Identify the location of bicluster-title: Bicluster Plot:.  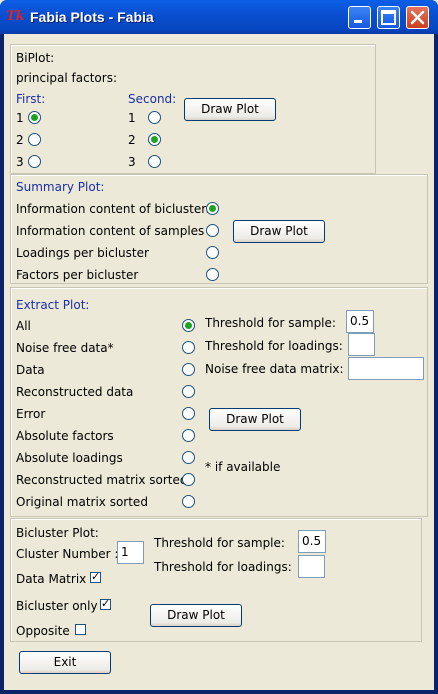
(57, 533).